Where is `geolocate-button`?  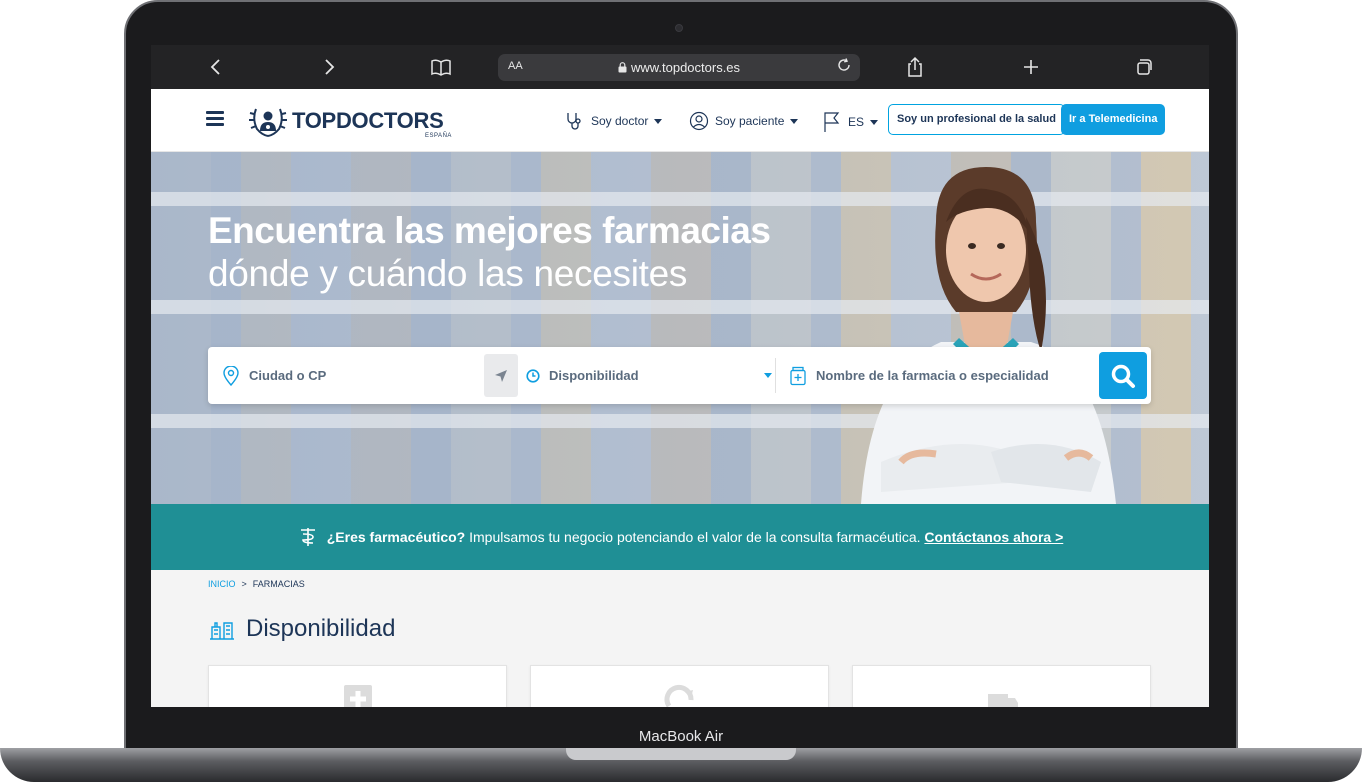
geolocate-button is located at coordinates (501, 375).